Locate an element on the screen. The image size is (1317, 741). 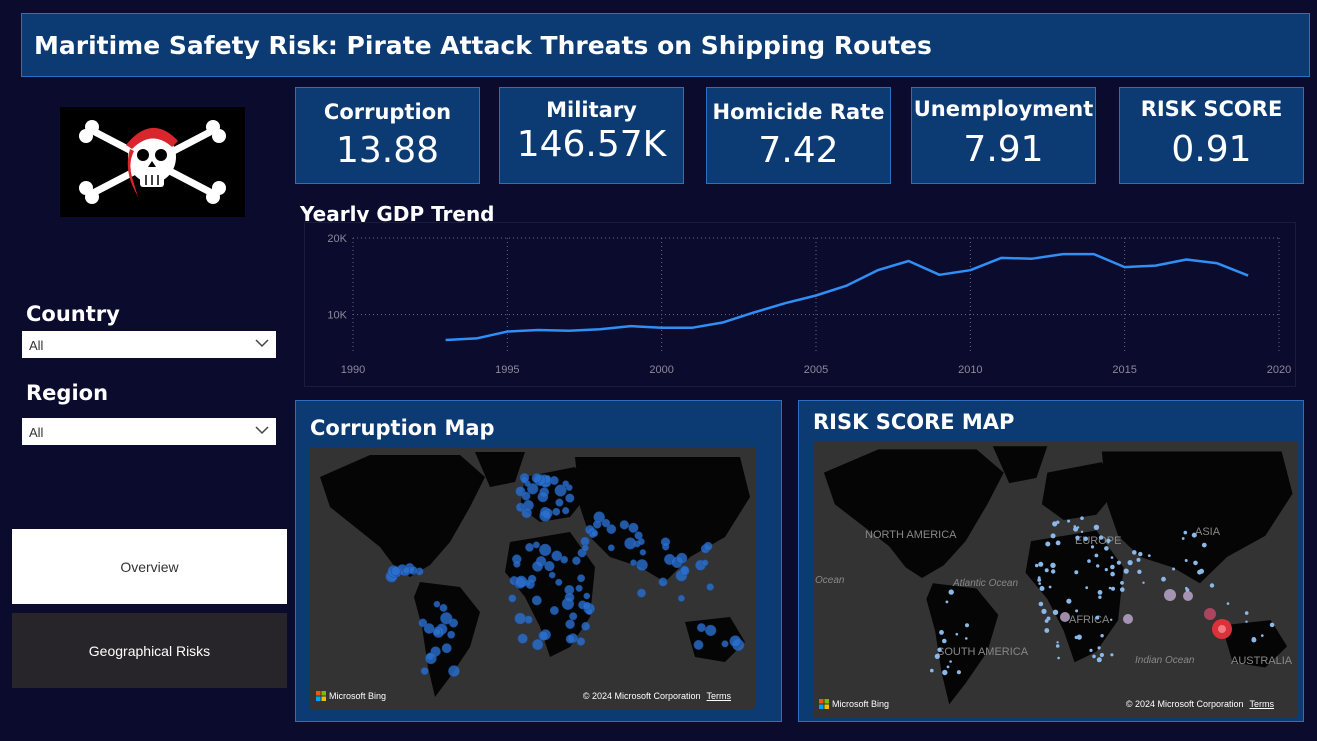
map-copyright: © 2024 Microsoft Corporation Terms is located at coordinates (1200, 704).